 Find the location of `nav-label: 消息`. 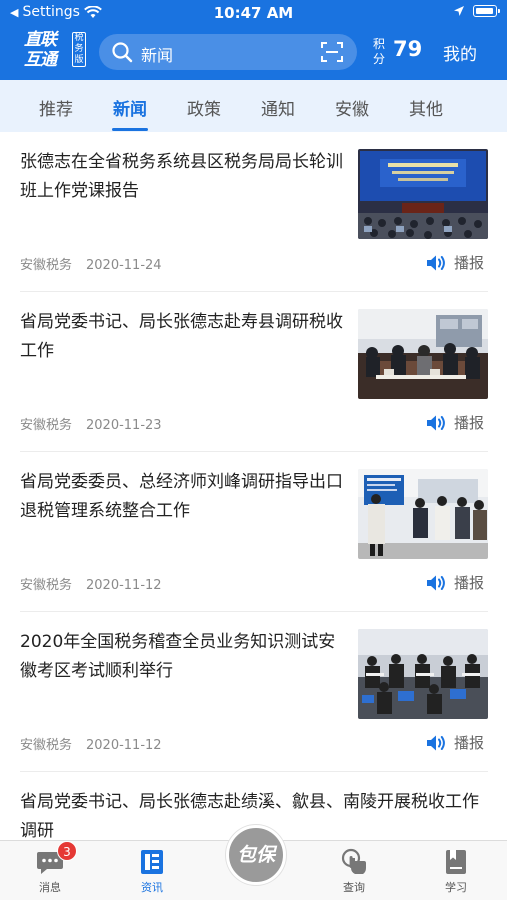

nav-label: 消息 is located at coordinates (50, 887).